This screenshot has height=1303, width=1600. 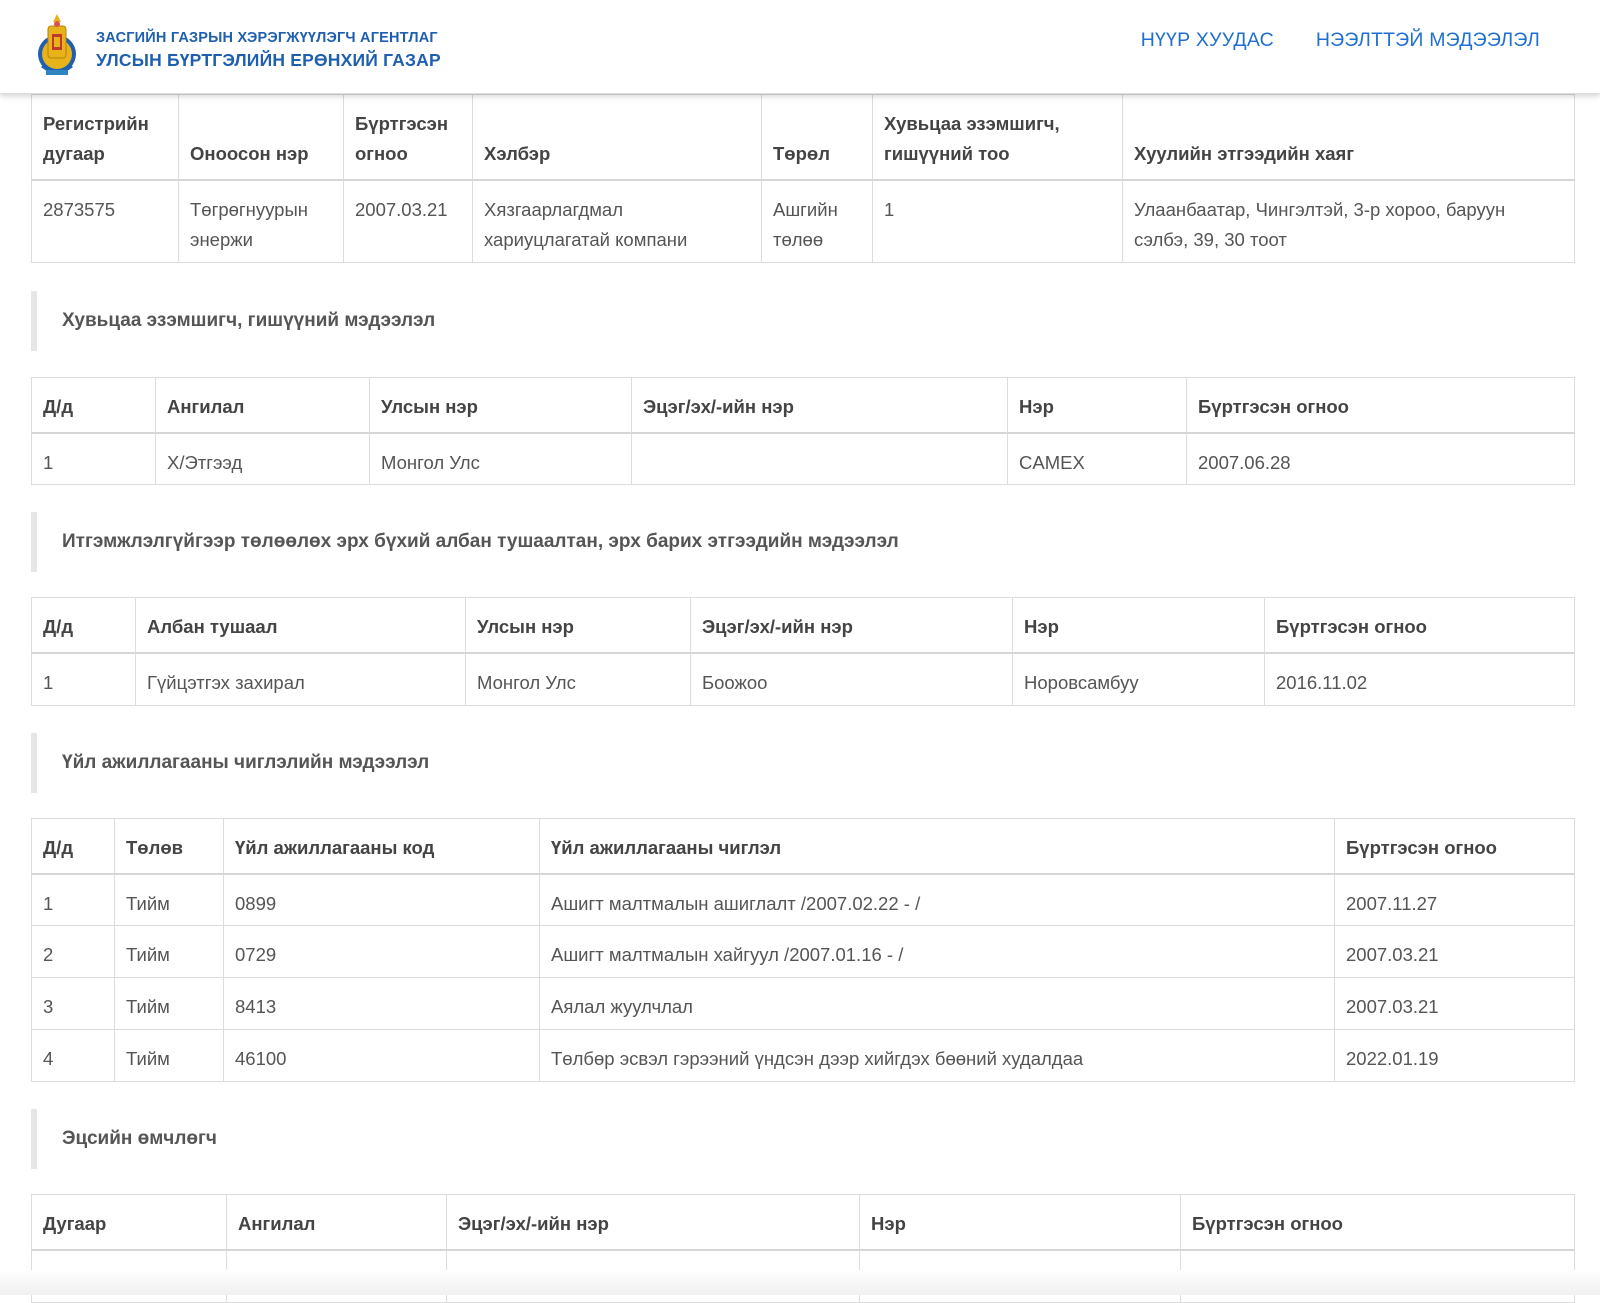 I want to click on table-cell: Боожоо, so click(x=851, y=679).